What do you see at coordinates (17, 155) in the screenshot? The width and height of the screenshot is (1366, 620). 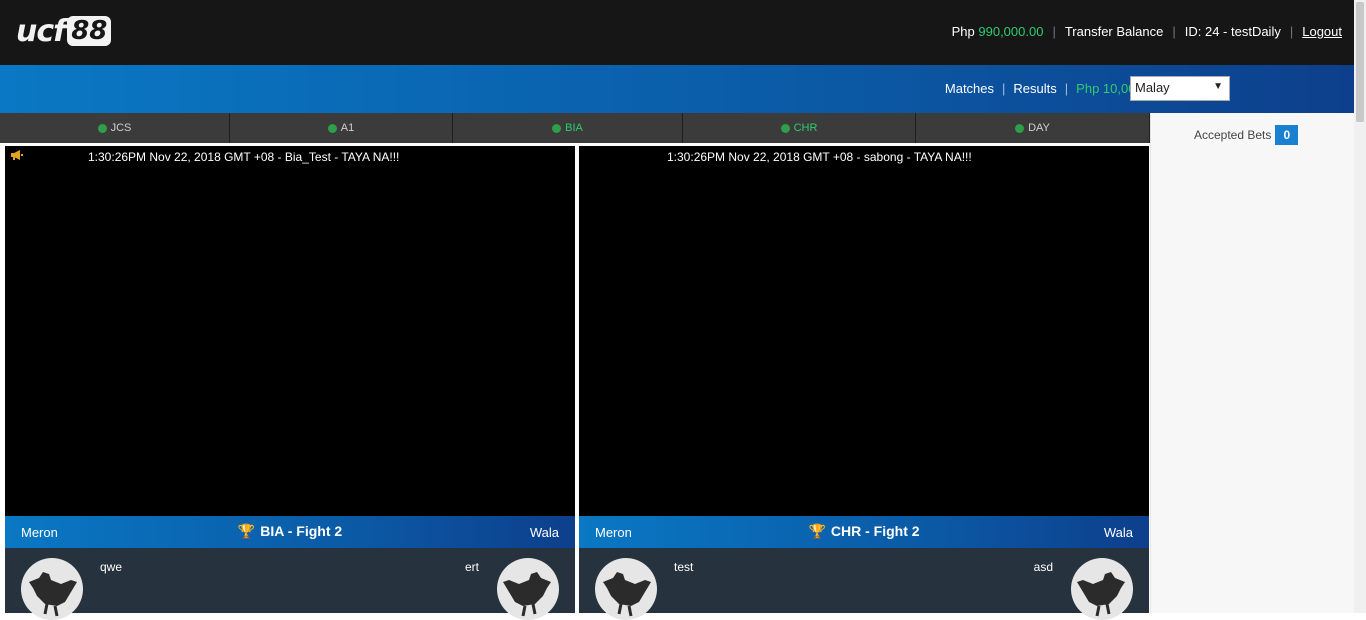 I see `megaphone-icon` at bounding box center [17, 155].